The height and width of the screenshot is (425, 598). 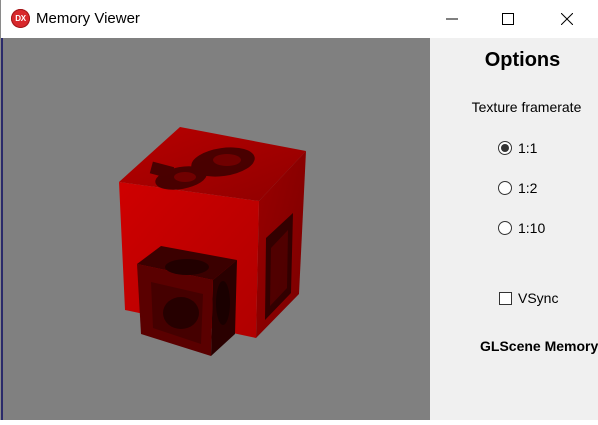 I want to click on cube-front-texture, so click(x=187, y=301).